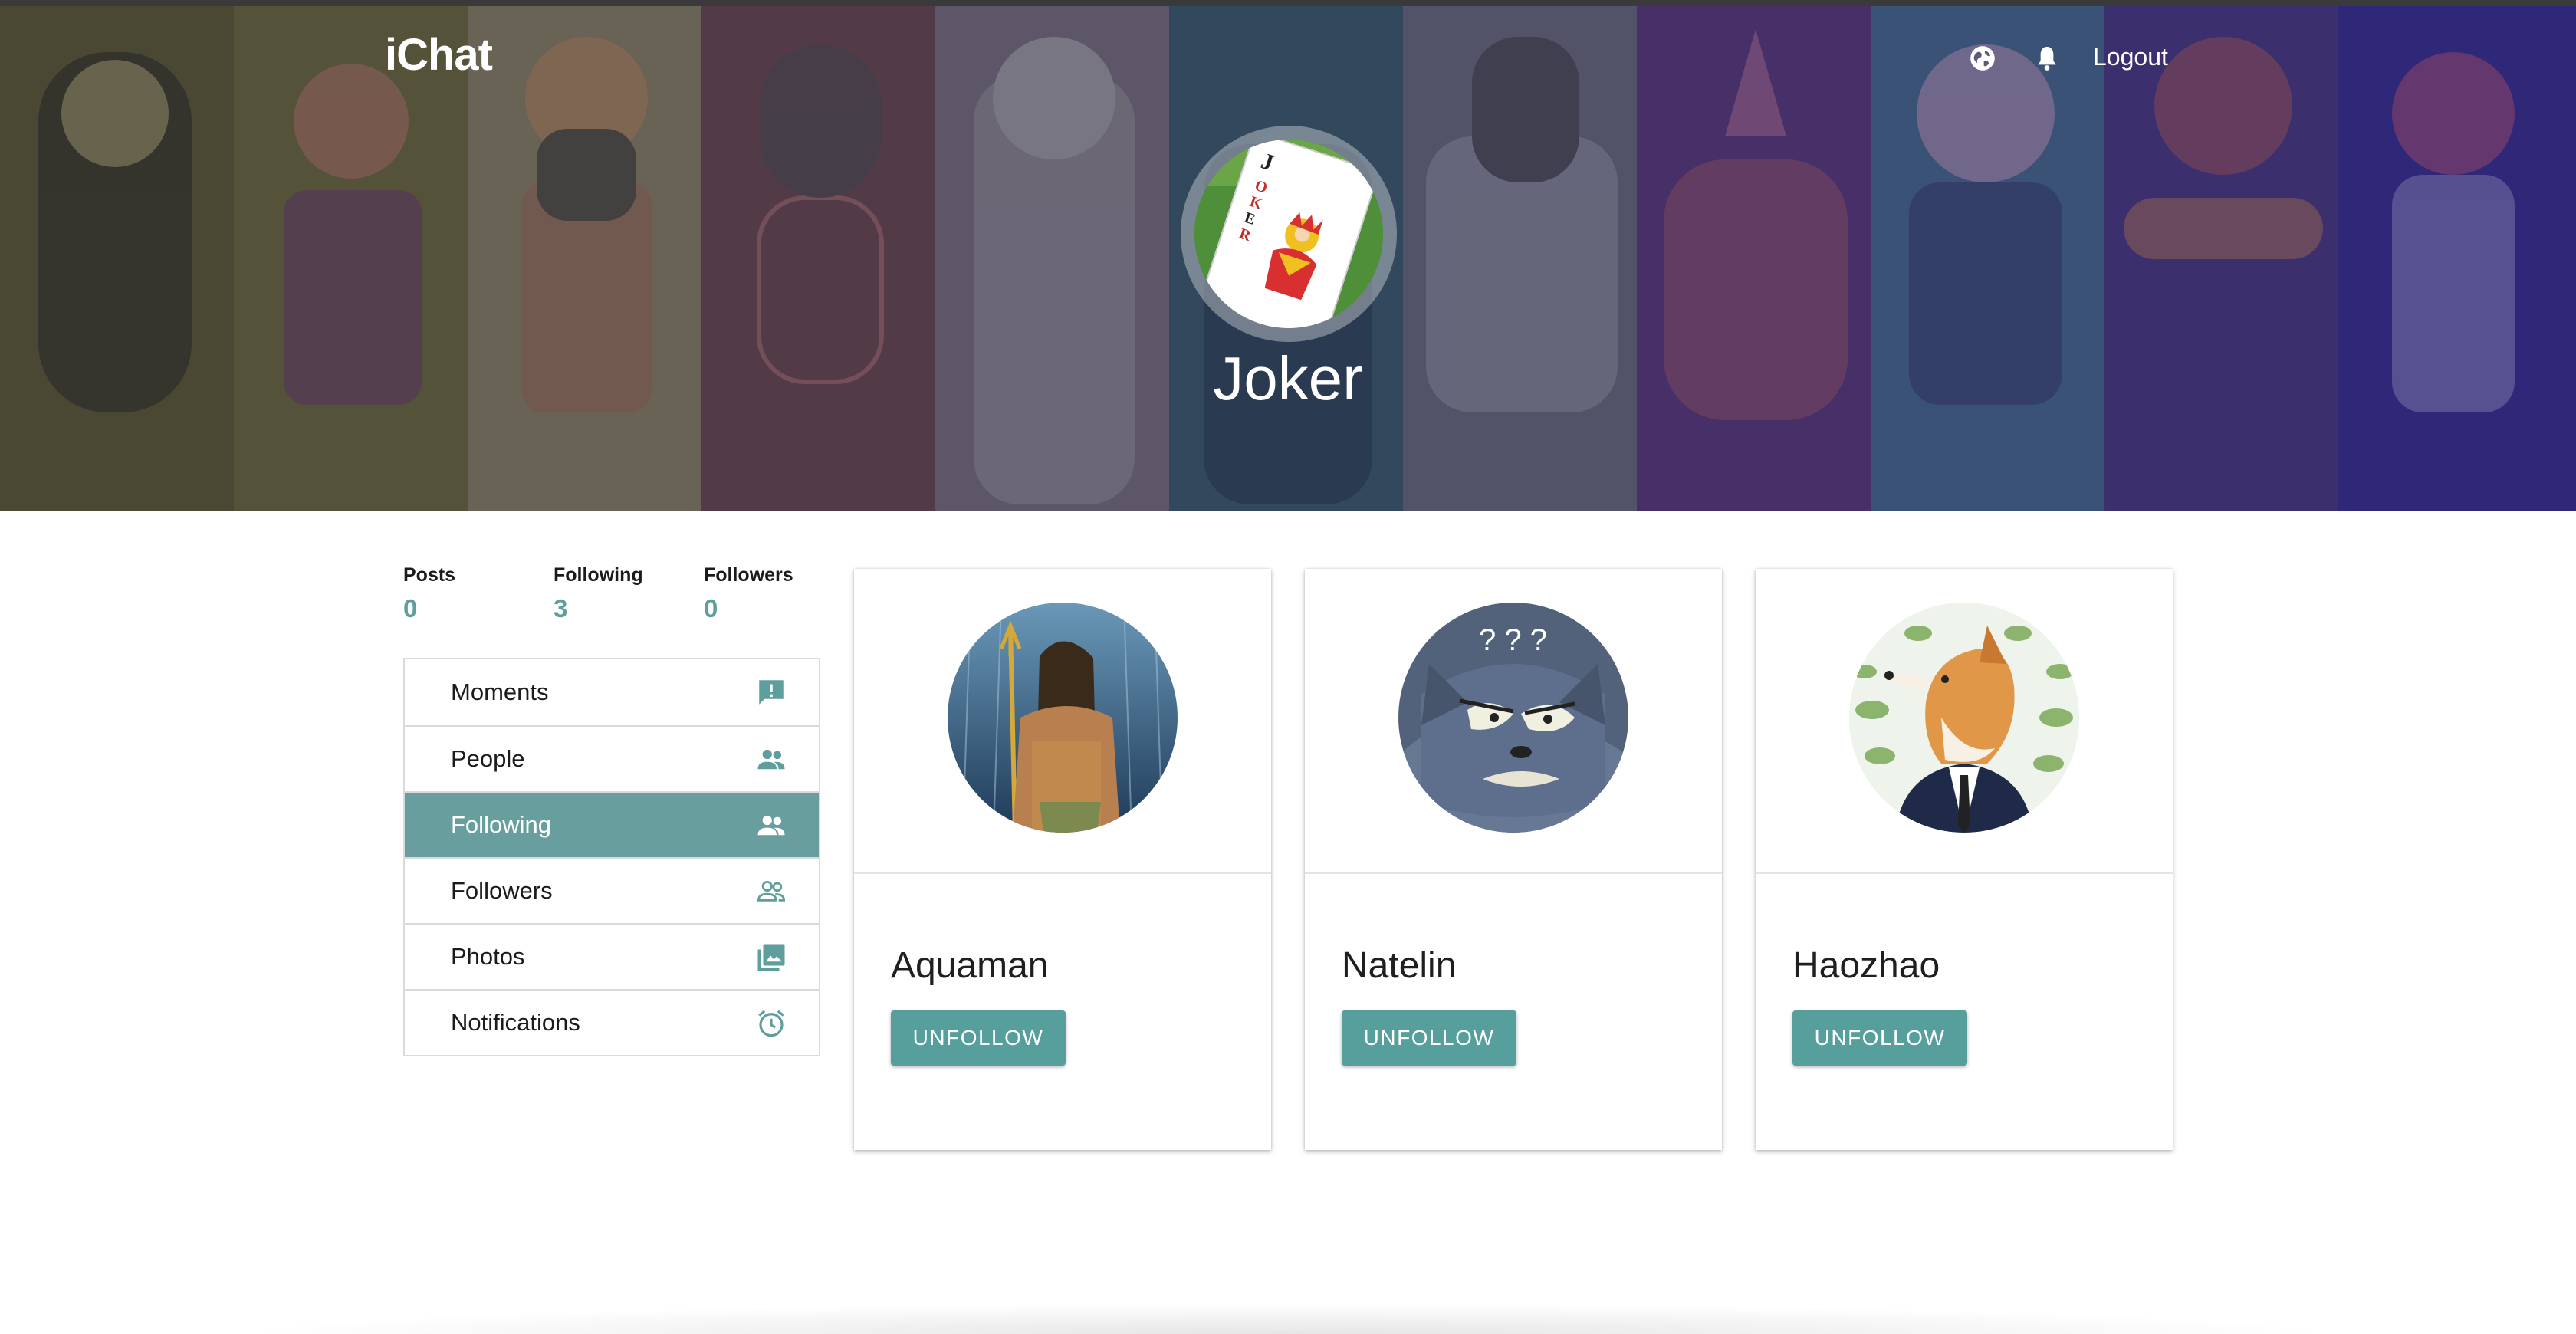 The image size is (2576, 1334). What do you see at coordinates (488, 957) in the screenshot?
I see `sidebar-item-label: Photos` at bounding box center [488, 957].